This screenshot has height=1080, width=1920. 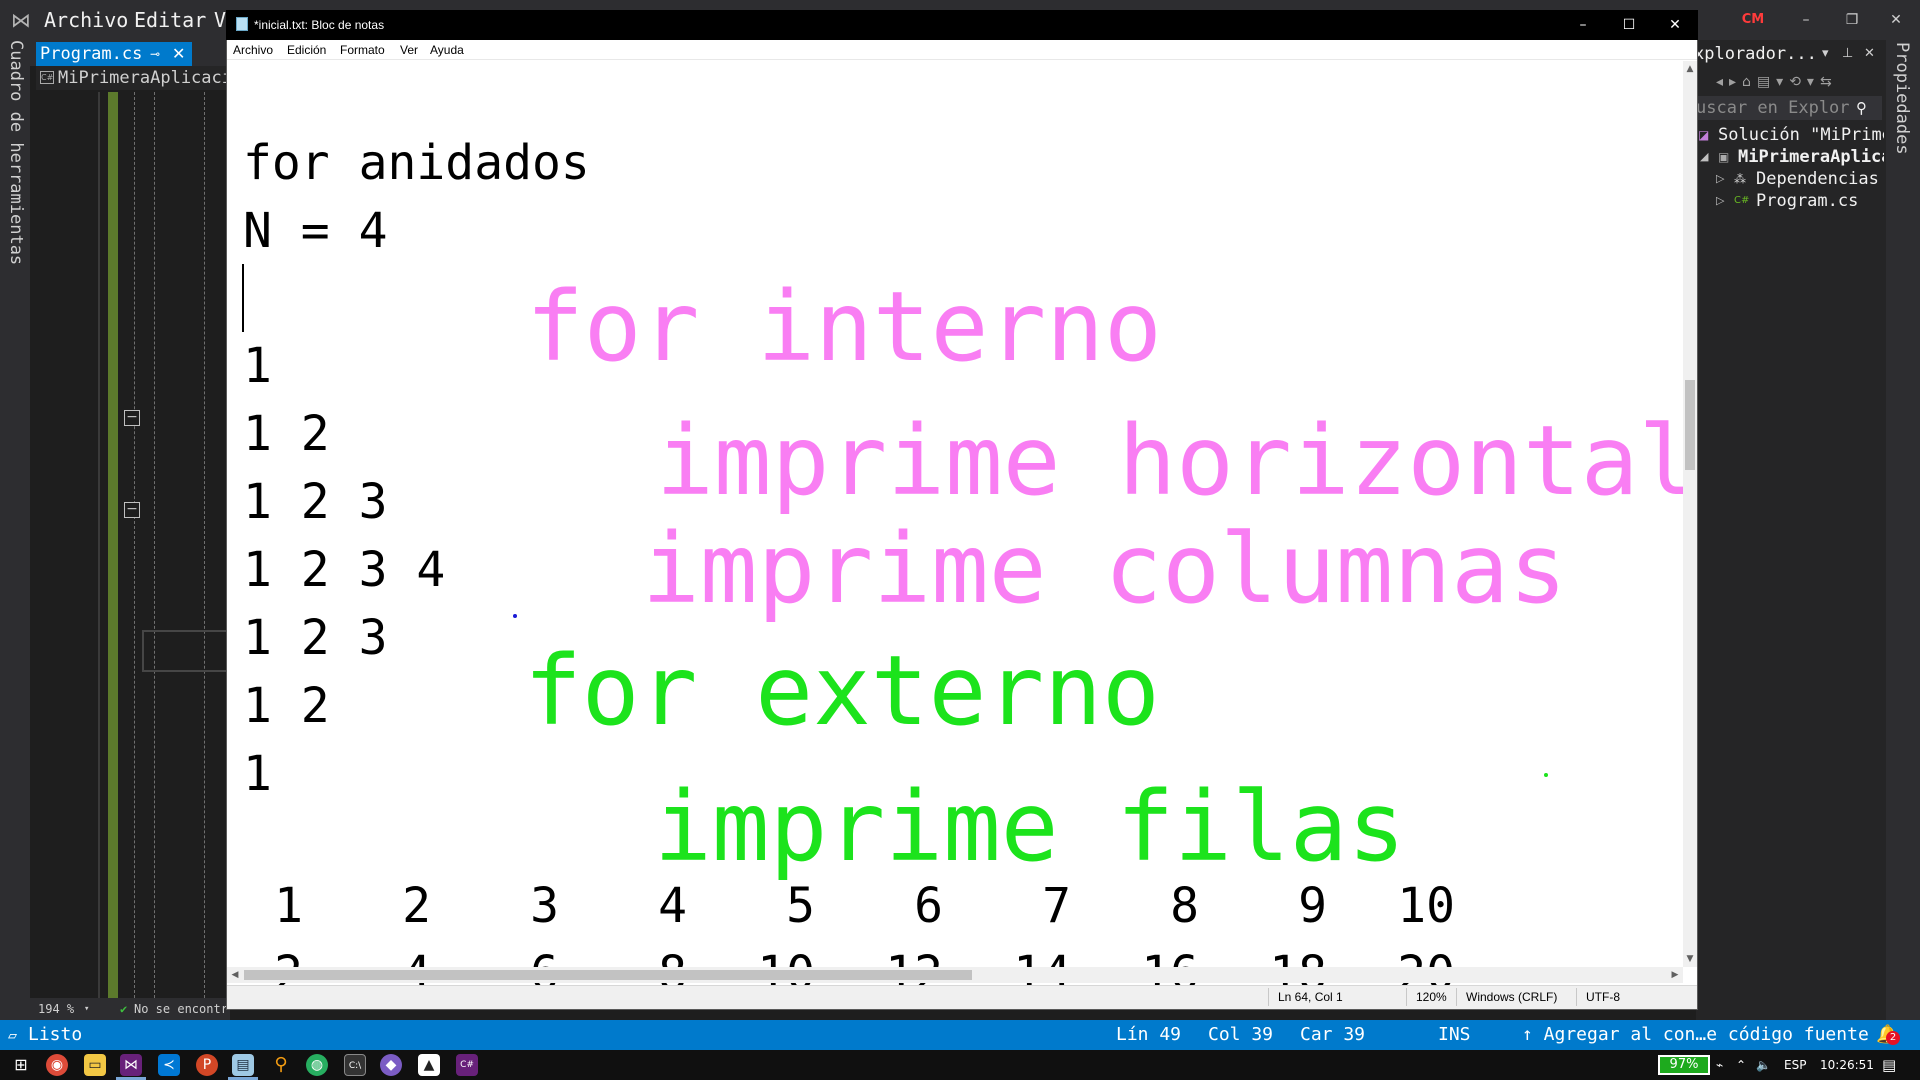 What do you see at coordinates (317, 1065) in the screenshot?
I see `browser-icon: ◍` at bounding box center [317, 1065].